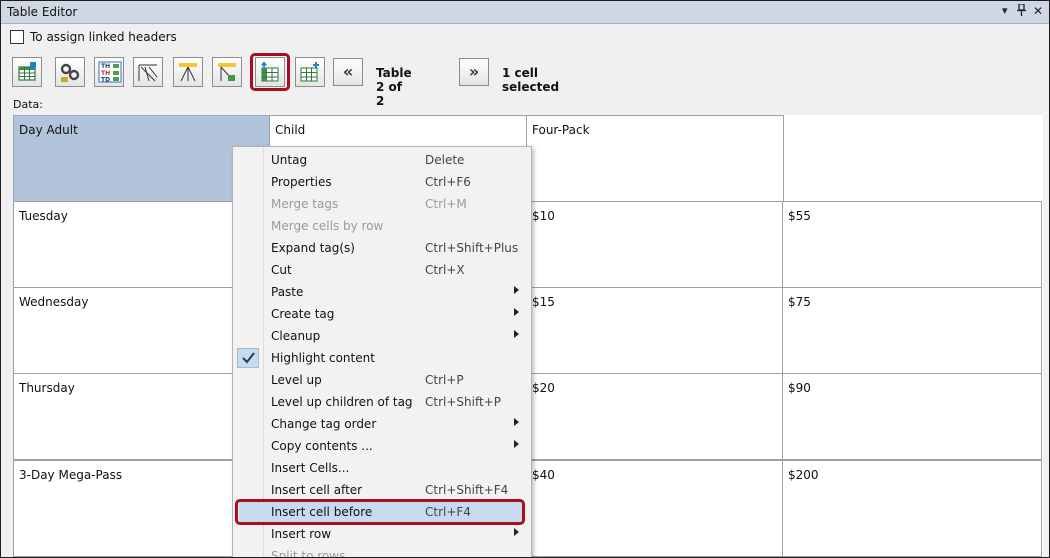 The height and width of the screenshot is (558, 1050). What do you see at coordinates (327, 226) in the screenshot?
I see `menu-item-merge-cells-by-row: Merge cells by row` at bounding box center [327, 226].